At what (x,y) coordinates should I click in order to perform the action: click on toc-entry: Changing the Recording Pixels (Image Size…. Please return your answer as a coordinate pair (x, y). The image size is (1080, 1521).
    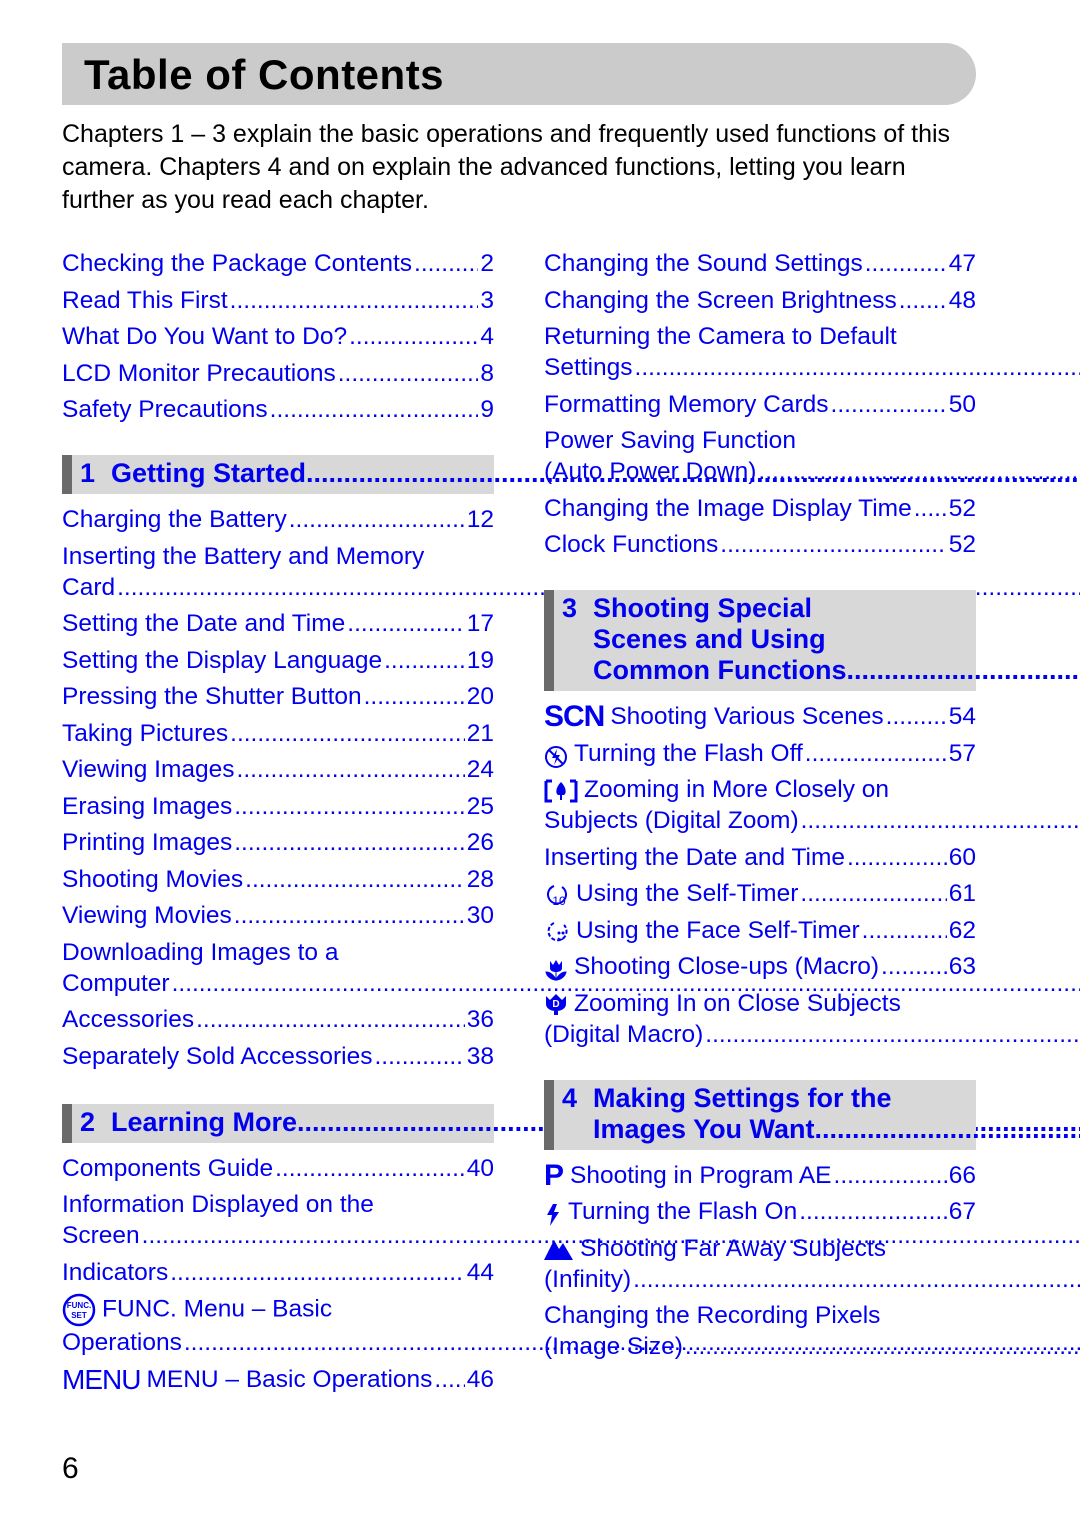
    Looking at the image, I should click on (760, 1331).